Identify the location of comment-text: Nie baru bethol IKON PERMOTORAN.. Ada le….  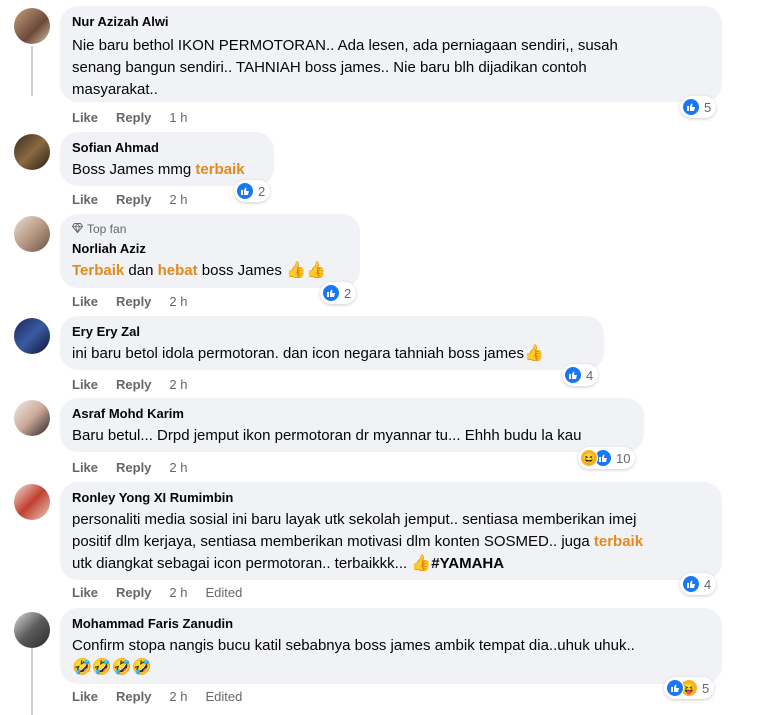
(391, 68).